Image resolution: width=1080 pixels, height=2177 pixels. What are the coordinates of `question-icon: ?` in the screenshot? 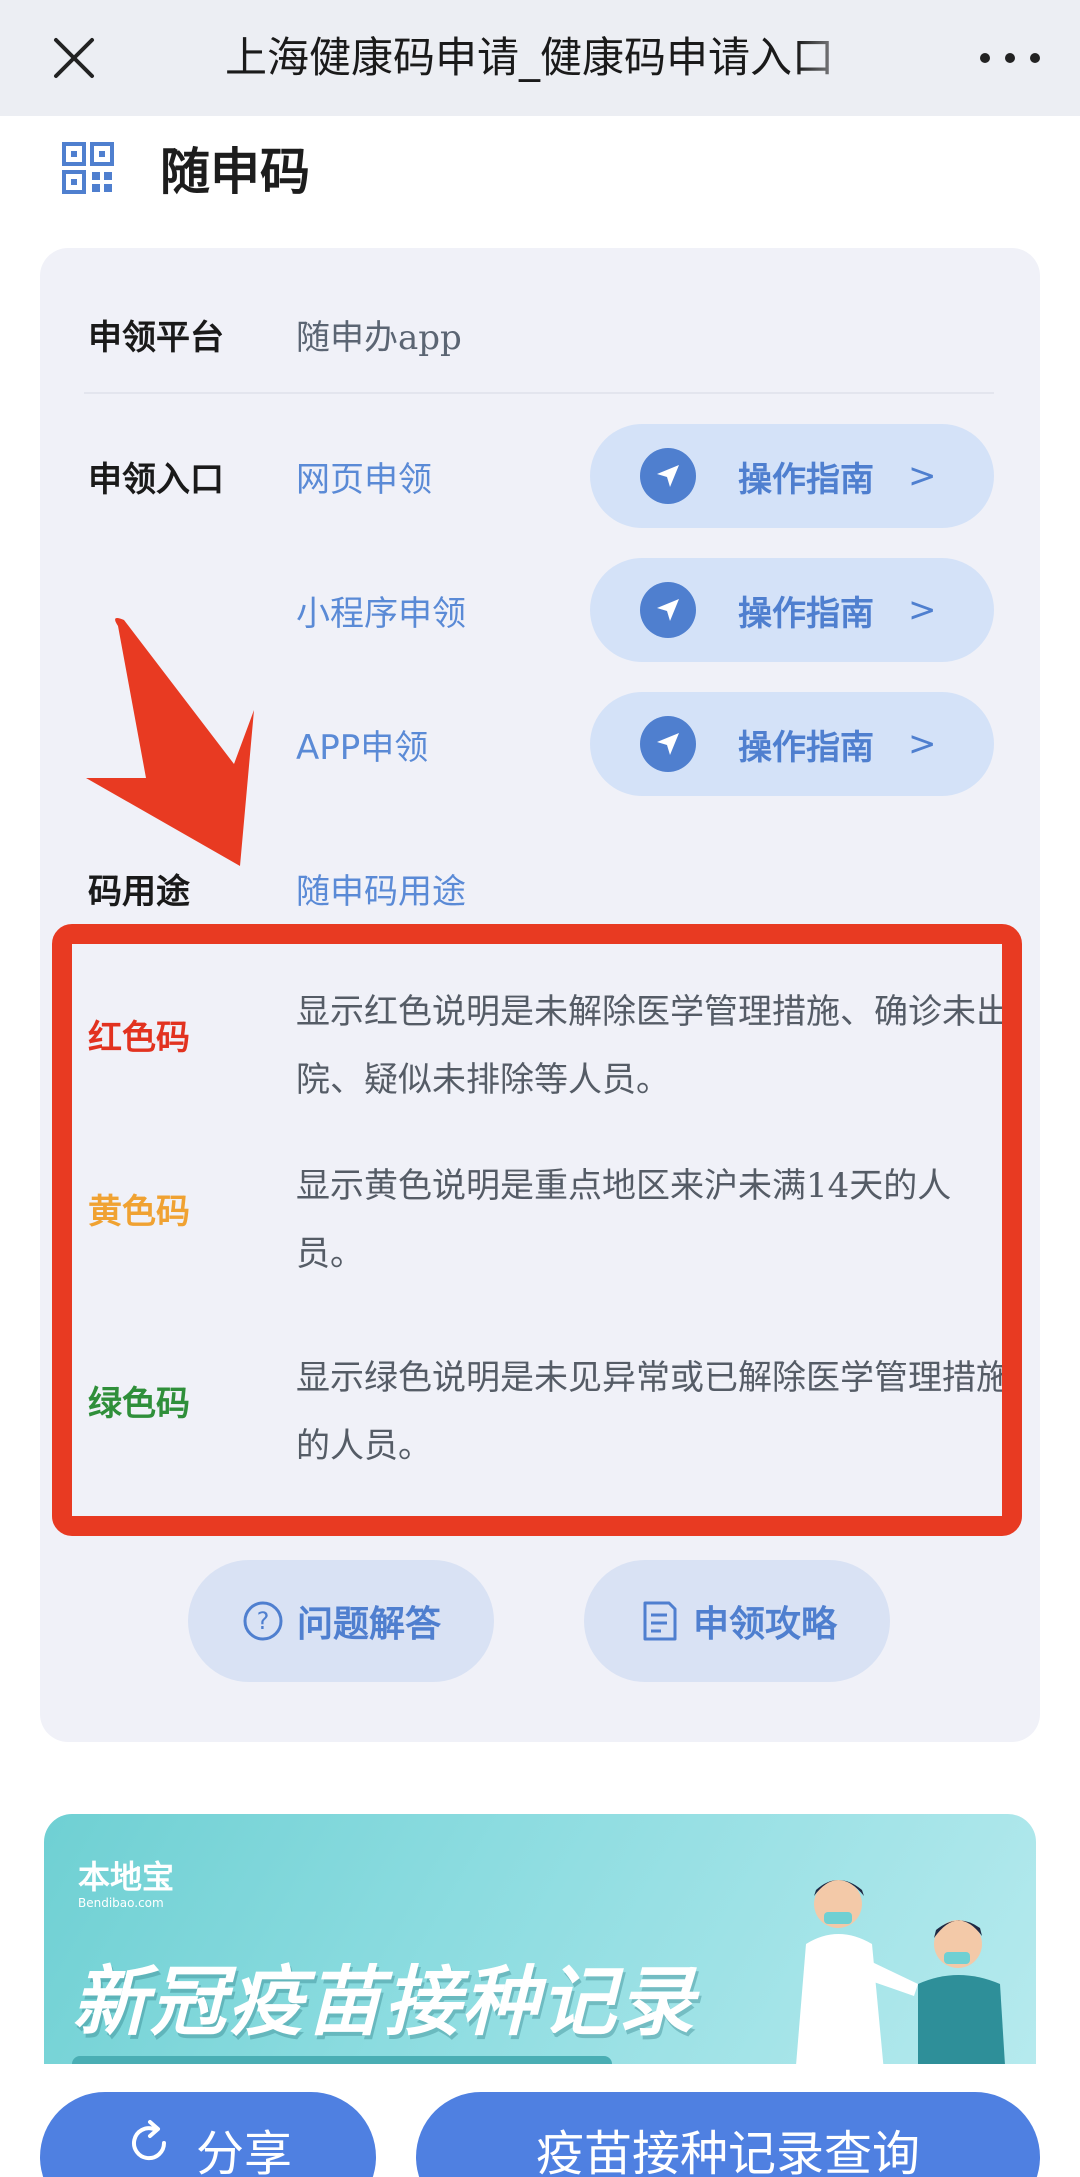 It's located at (263, 1621).